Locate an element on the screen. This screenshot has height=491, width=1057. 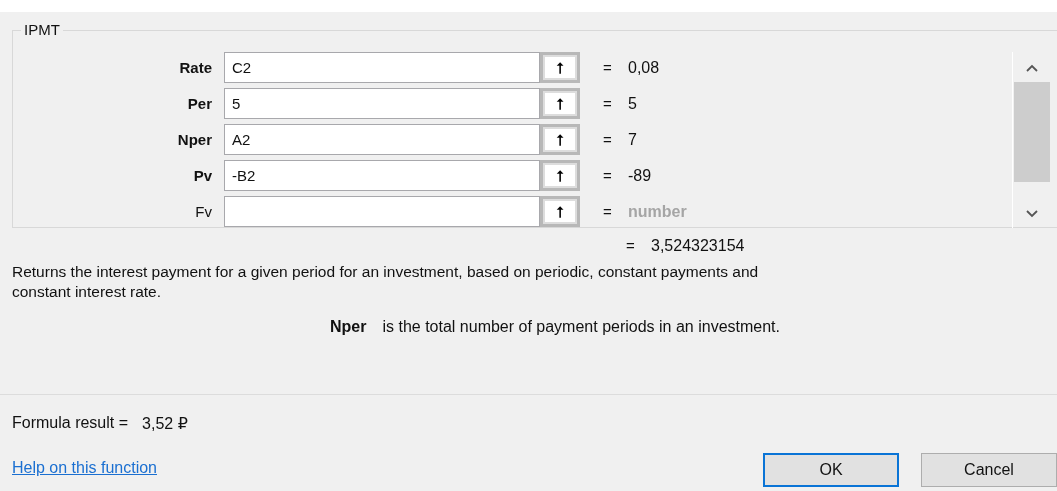
argument-field: 5 is located at coordinates (382, 103).